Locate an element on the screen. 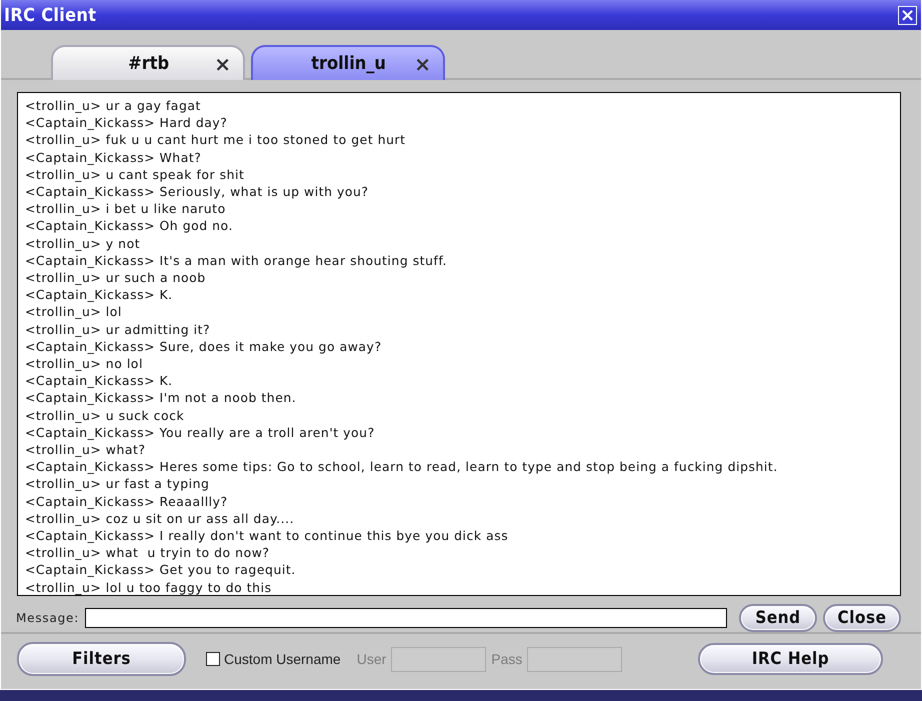 Image resolution: width=922 pixels, height=701 pixels. chat-message: <Captain_Kickass> Get you to ragequit. is located at coordinates (160, 570).